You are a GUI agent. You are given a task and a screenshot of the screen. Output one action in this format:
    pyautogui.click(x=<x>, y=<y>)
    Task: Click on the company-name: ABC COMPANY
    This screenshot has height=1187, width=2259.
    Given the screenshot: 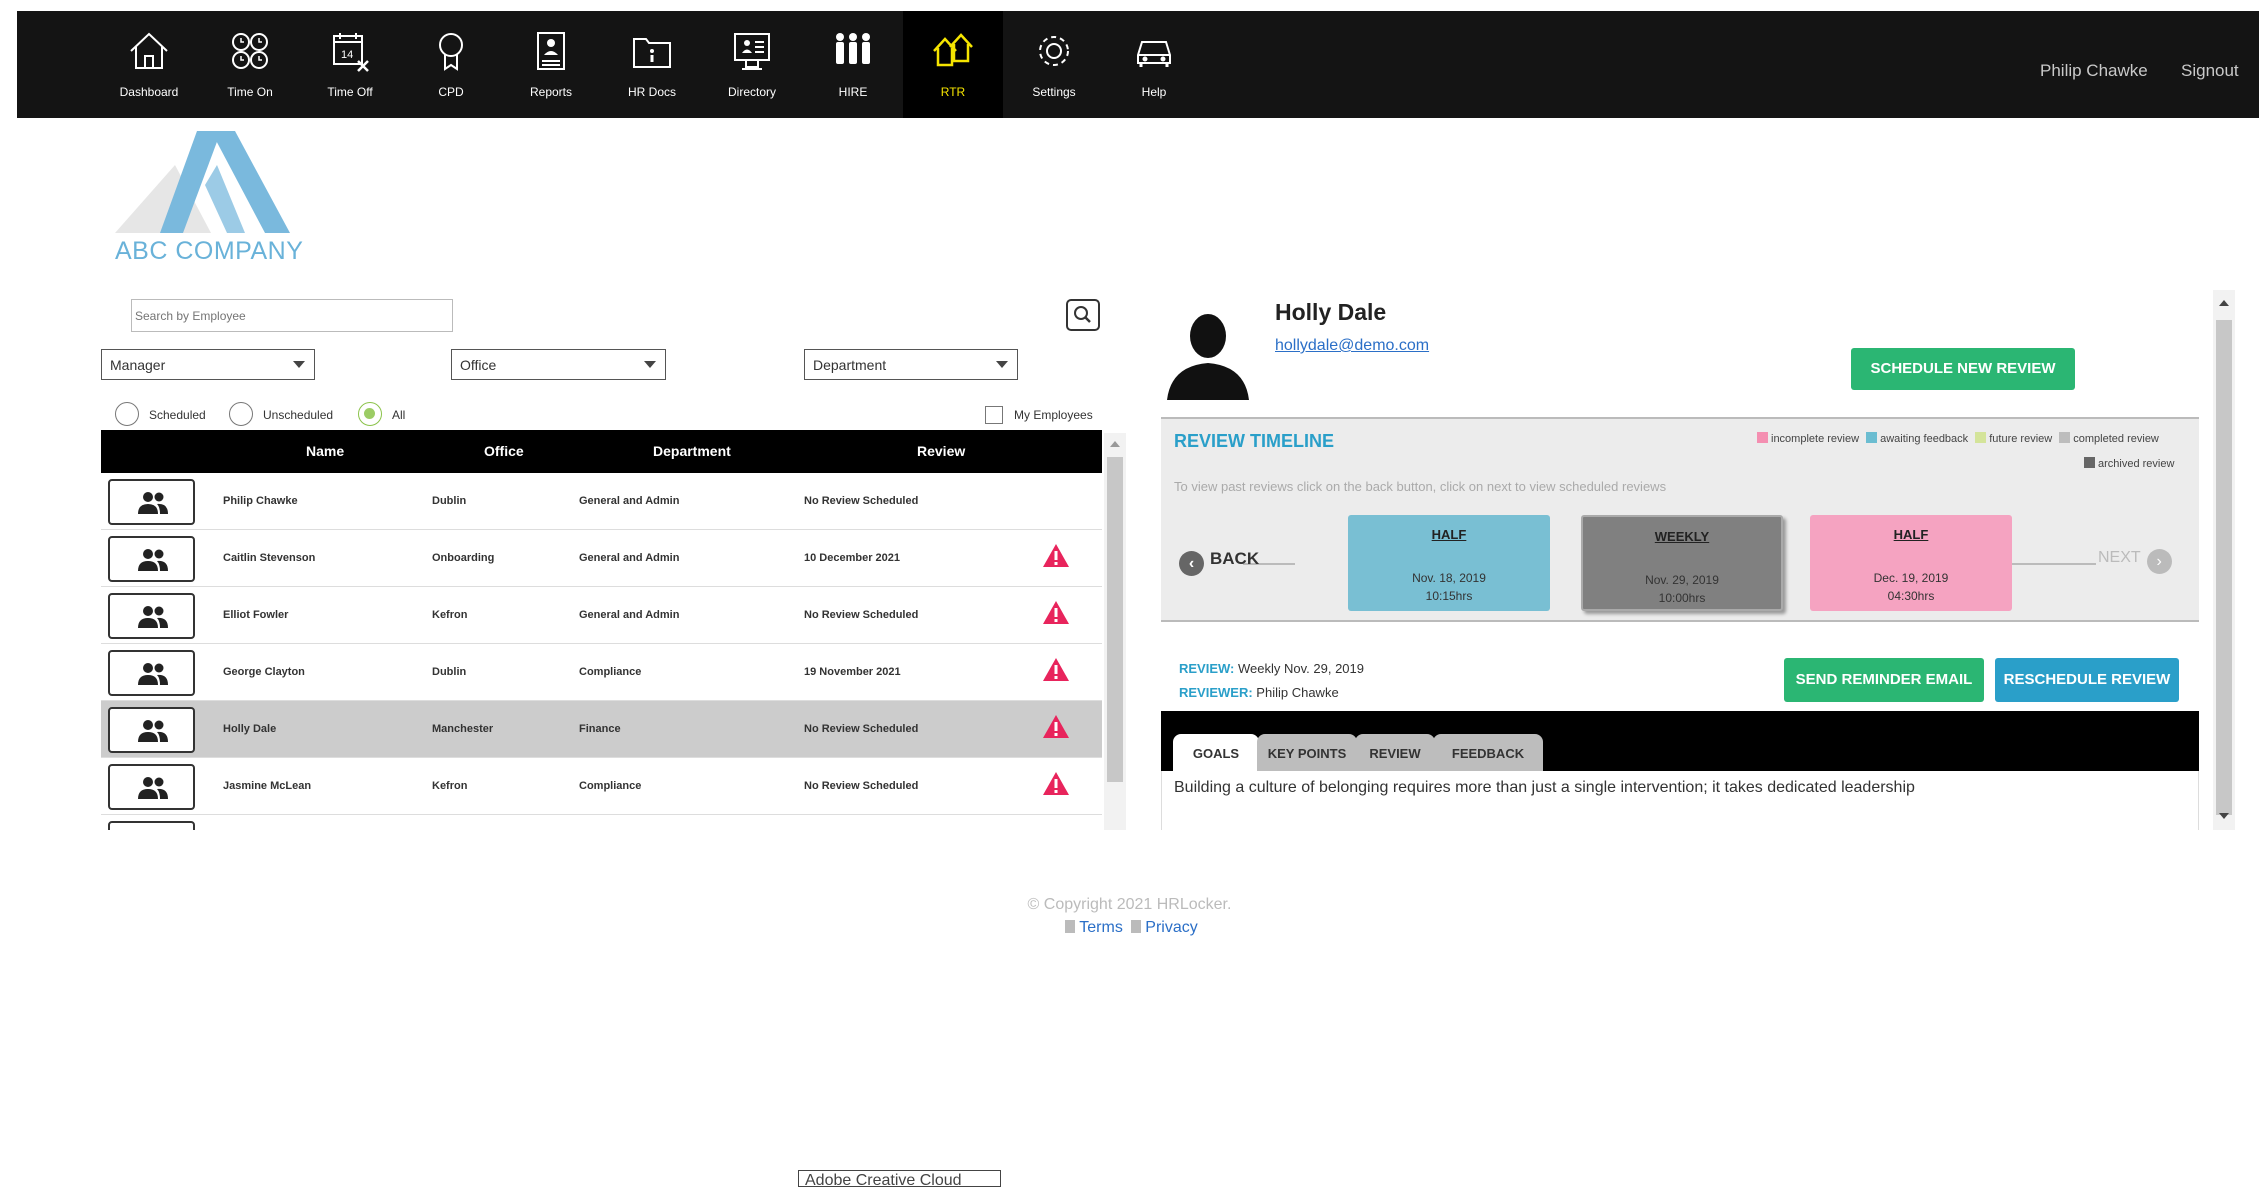 What is the action you would take?
    pyautogui.click(x=209, y=251)
    